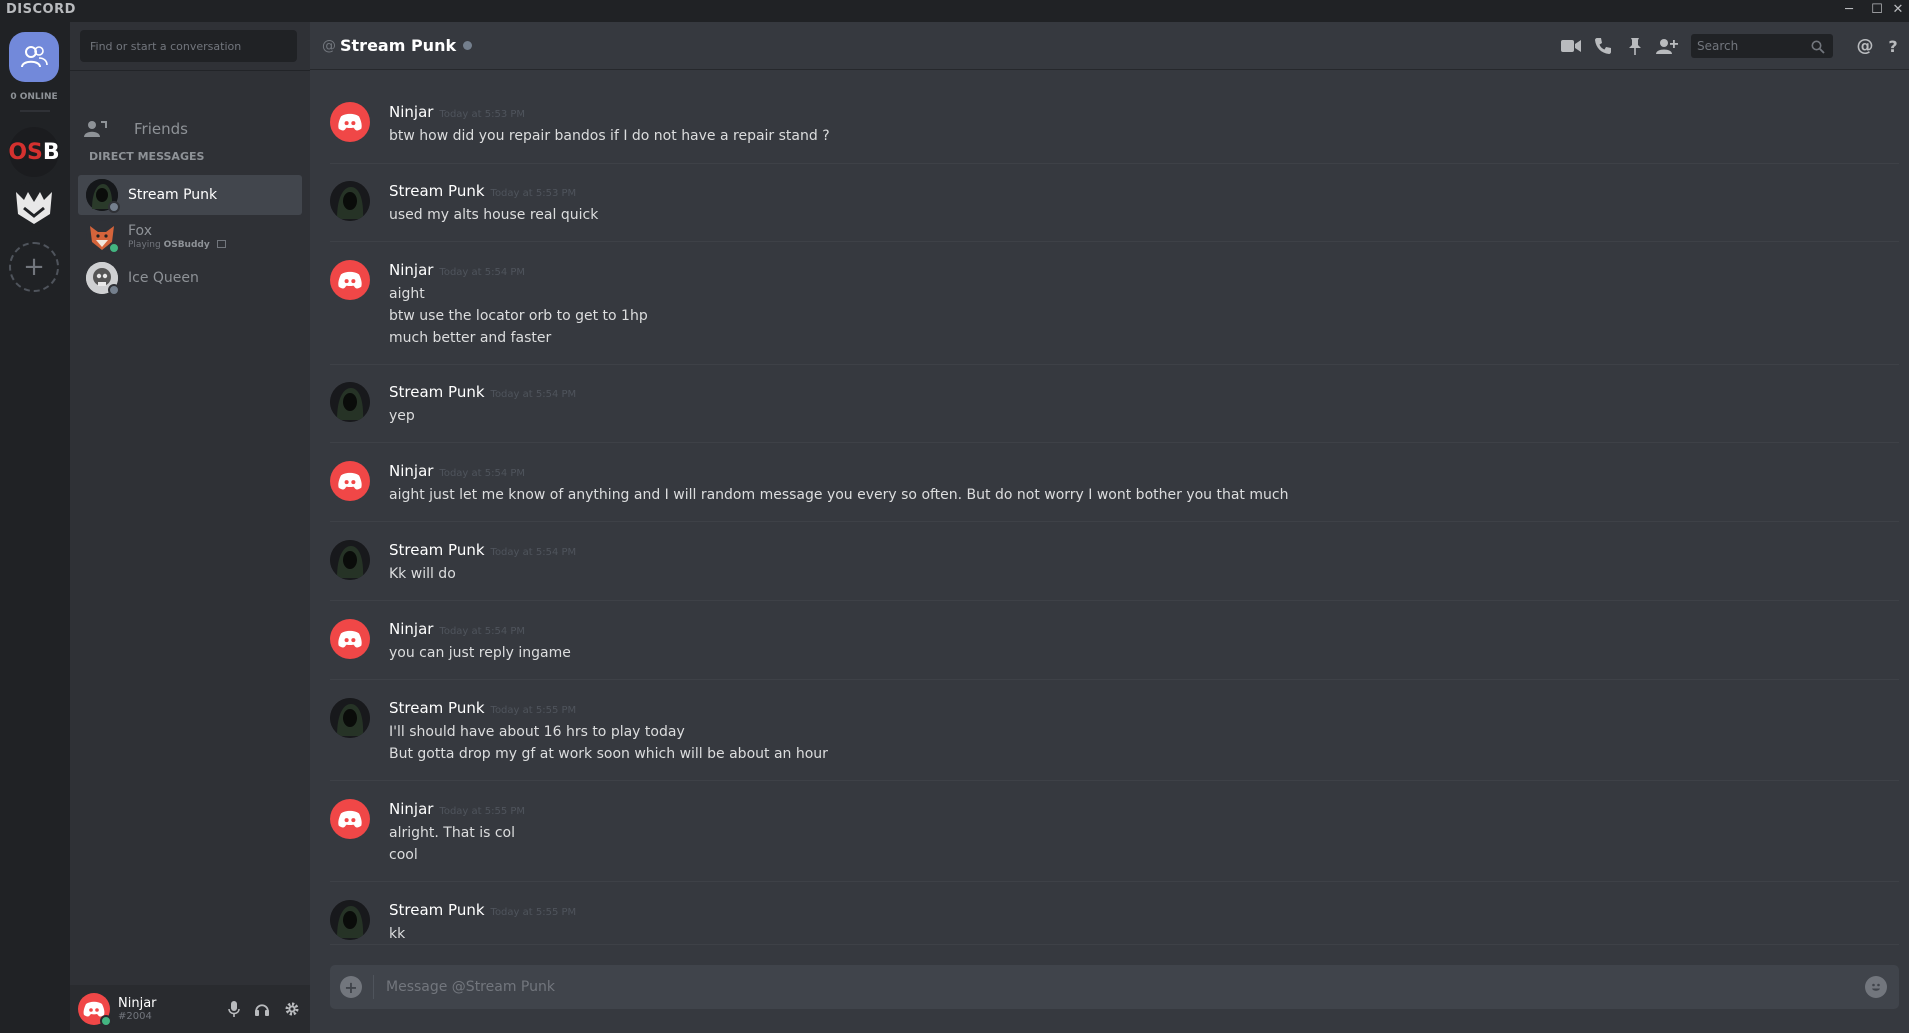  What do you see at coordinates (25, 152) in the screenshot?
I see `osb-logo-os: OS` at bounding box center [25, 152].